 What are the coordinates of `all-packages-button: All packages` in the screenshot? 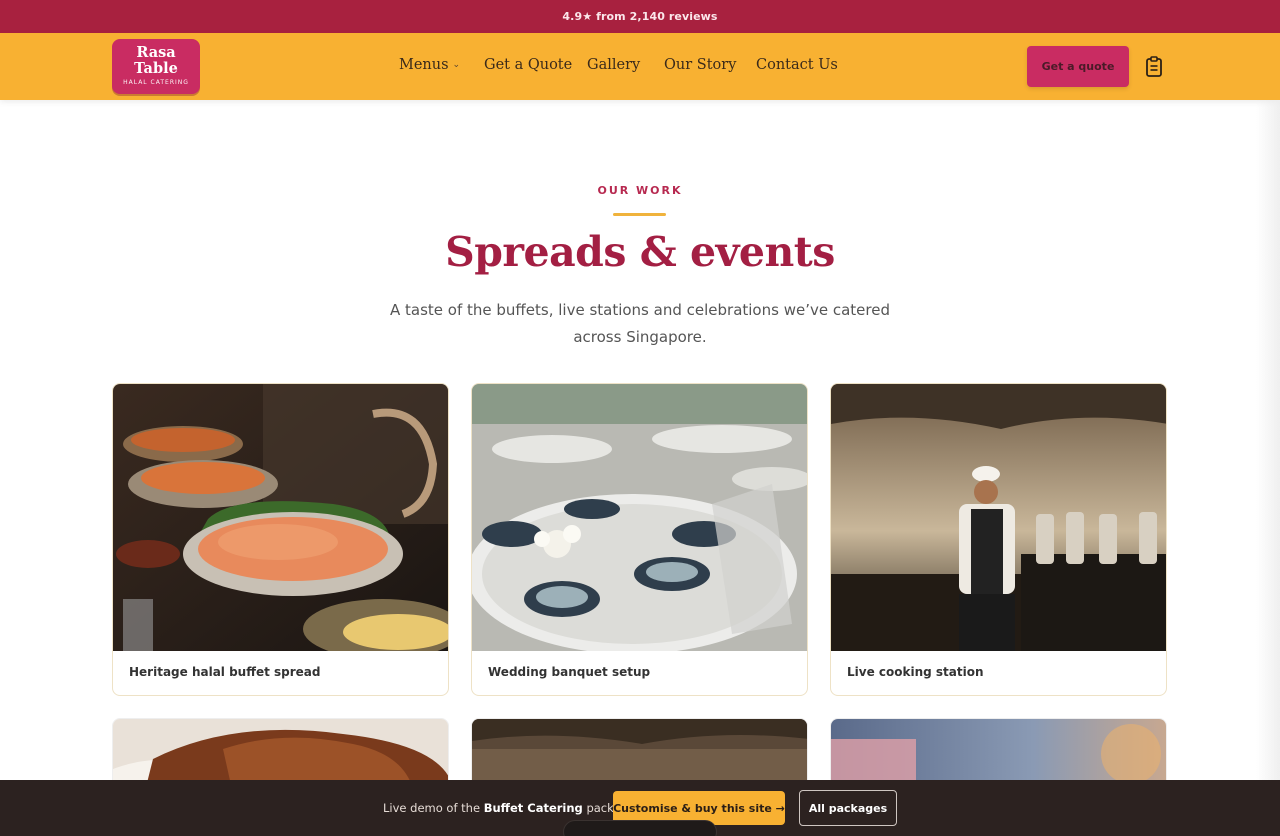 It's located at (848, 808).